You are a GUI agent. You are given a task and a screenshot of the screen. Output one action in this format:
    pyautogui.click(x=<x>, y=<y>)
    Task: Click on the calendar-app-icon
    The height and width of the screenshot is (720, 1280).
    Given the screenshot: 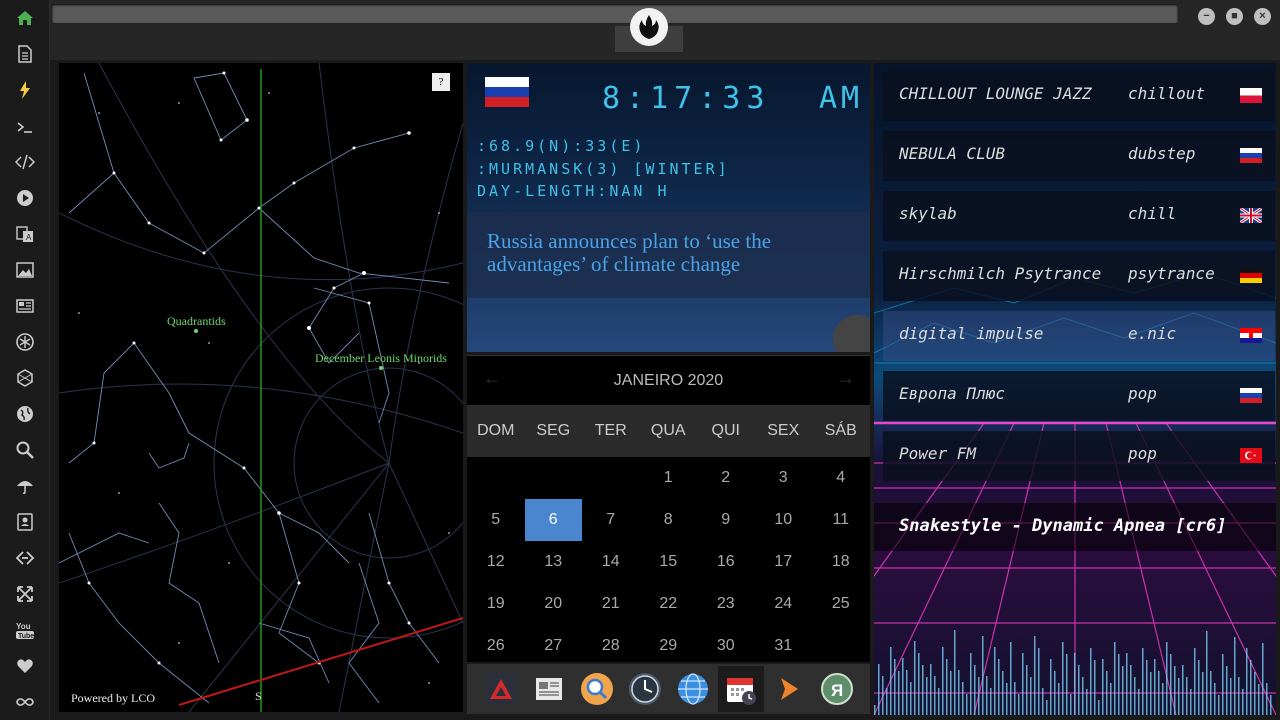 What is the action you would take?
    pyautogui.click(x=741, y=689)
    